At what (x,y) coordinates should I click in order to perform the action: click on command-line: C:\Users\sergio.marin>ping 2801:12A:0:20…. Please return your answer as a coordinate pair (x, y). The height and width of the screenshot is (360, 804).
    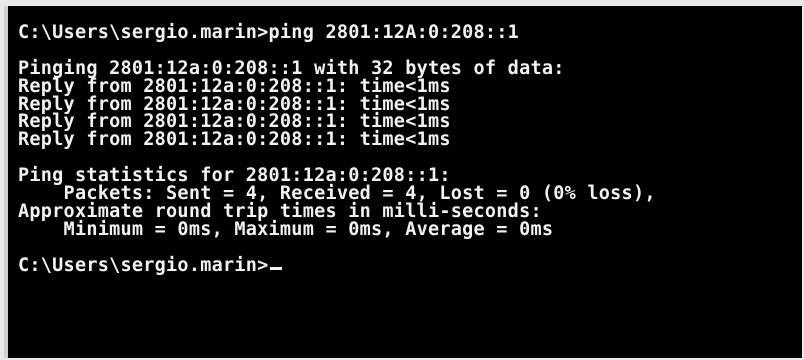
    Looking at the image, I should click on (269, 32).